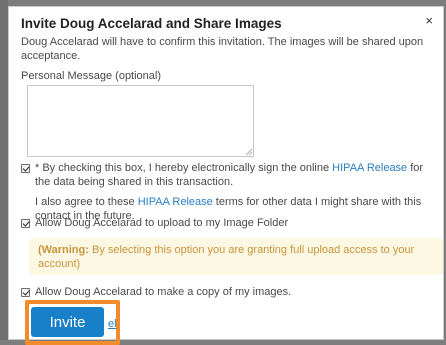  What do you see at coordinates (4, 170) in the screenshot?
I see `page-backdrop` at bounding box center [4, 170].